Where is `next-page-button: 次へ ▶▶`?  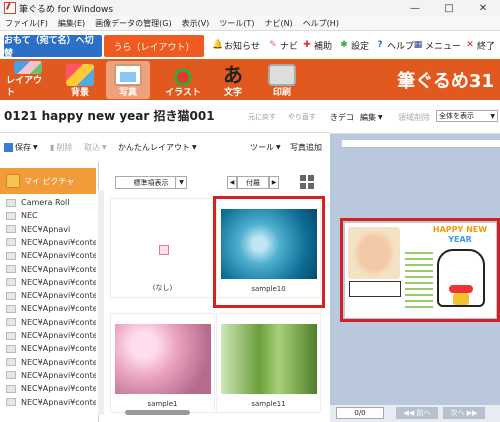
next-page-button: 次へ ▶▶ is located at coordinates (464, 413).